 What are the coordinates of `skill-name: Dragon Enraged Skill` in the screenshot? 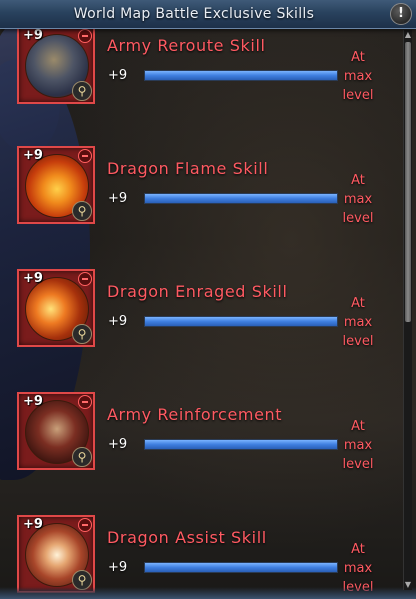 It's located at (197, 291).